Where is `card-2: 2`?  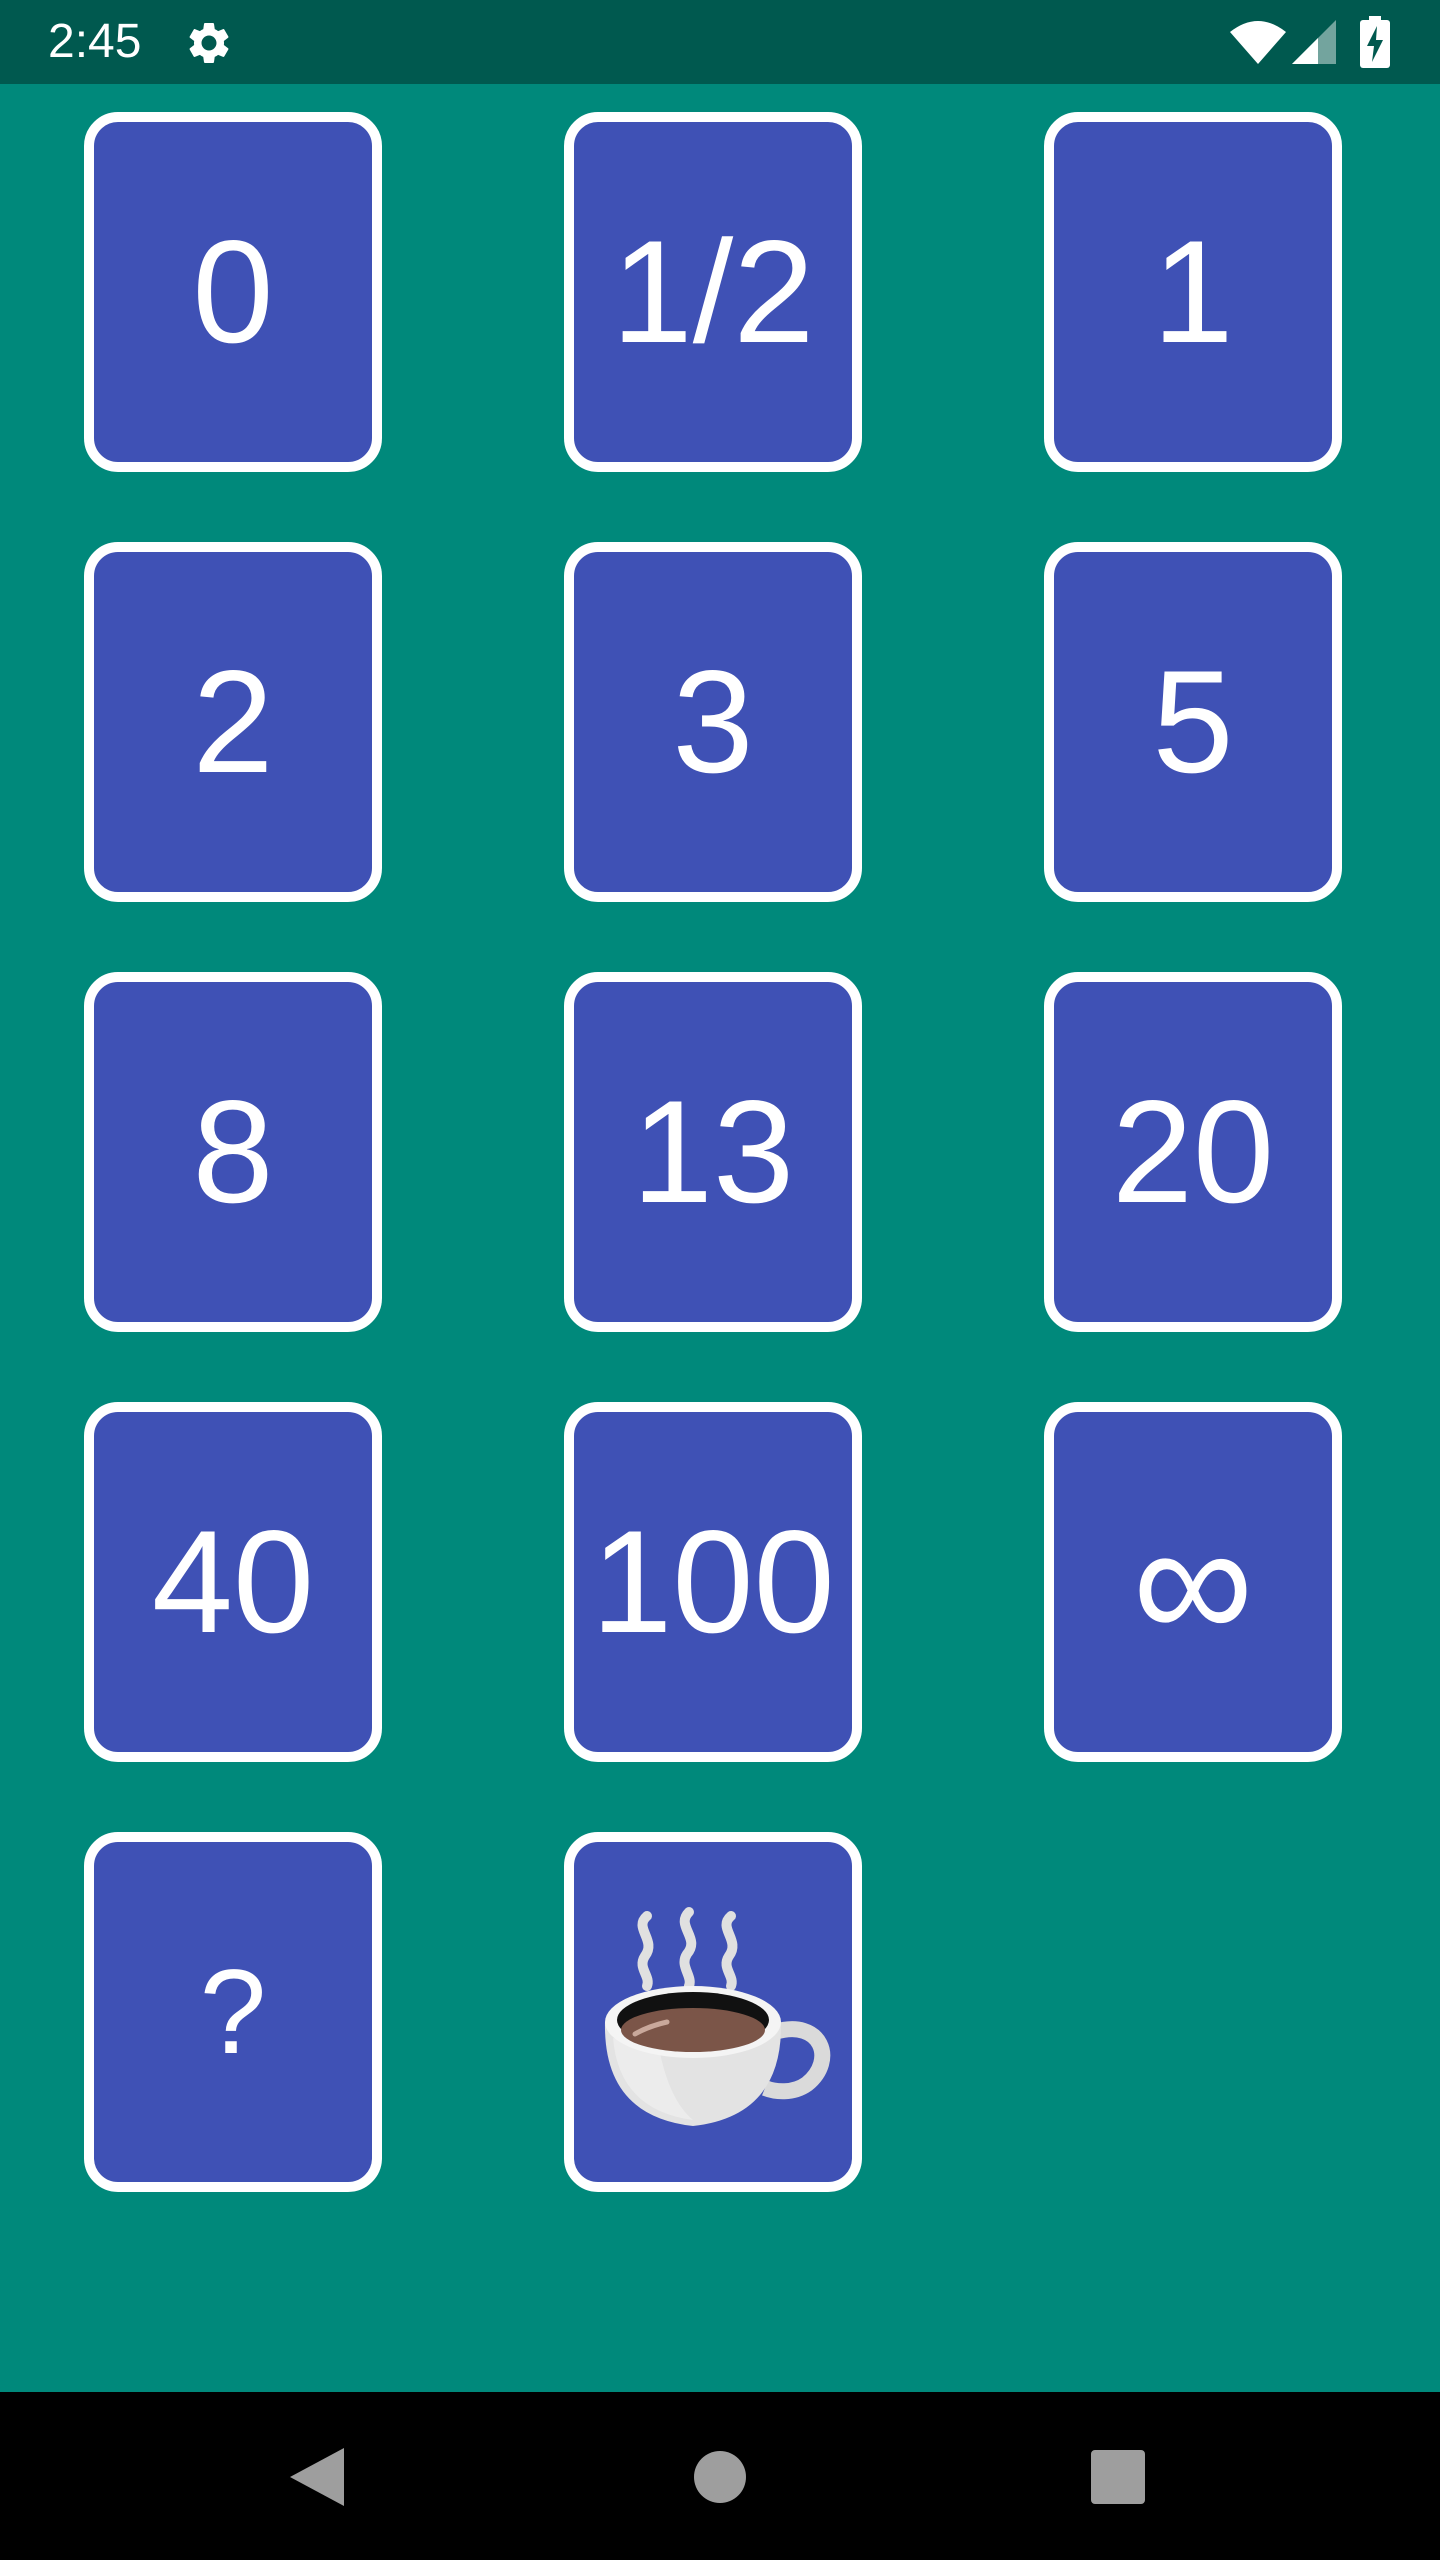
card-2: 2 is located at coordinates (233, 722).